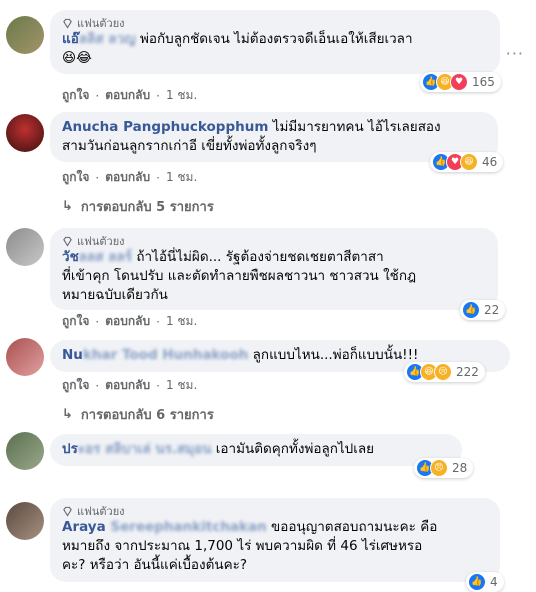 The image size is (536, 592). Describe the element at coordinates (460, 468) in the screenshot. I see `reaction-count: 28` at that location.